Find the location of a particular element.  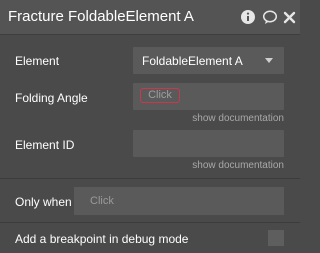

breakpoint-checkbox is located at coordinates (276, 238).